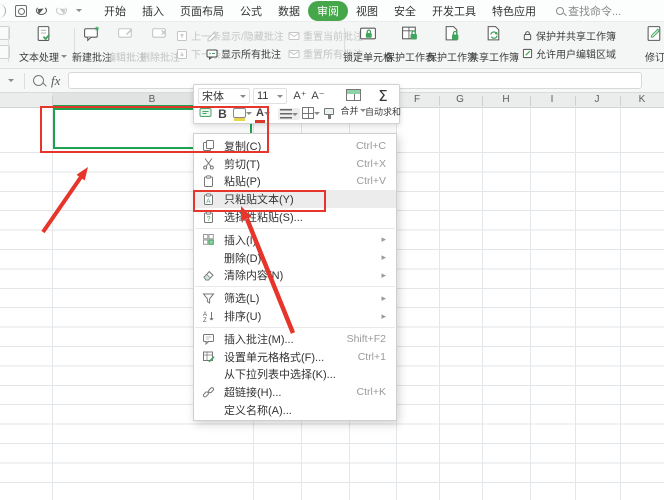 This screenshot has width=664, height=500. I want to click on tab-security: 安全, so click(405, 11).